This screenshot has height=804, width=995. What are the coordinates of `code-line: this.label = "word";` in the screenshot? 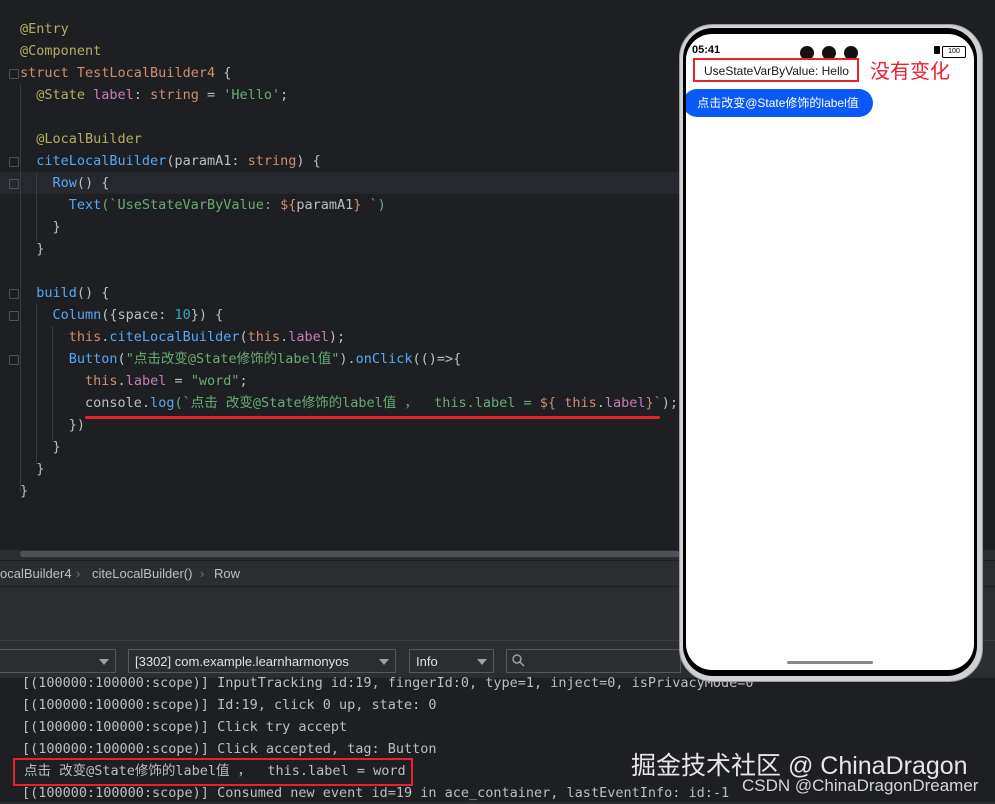 It's located at (134, 381).